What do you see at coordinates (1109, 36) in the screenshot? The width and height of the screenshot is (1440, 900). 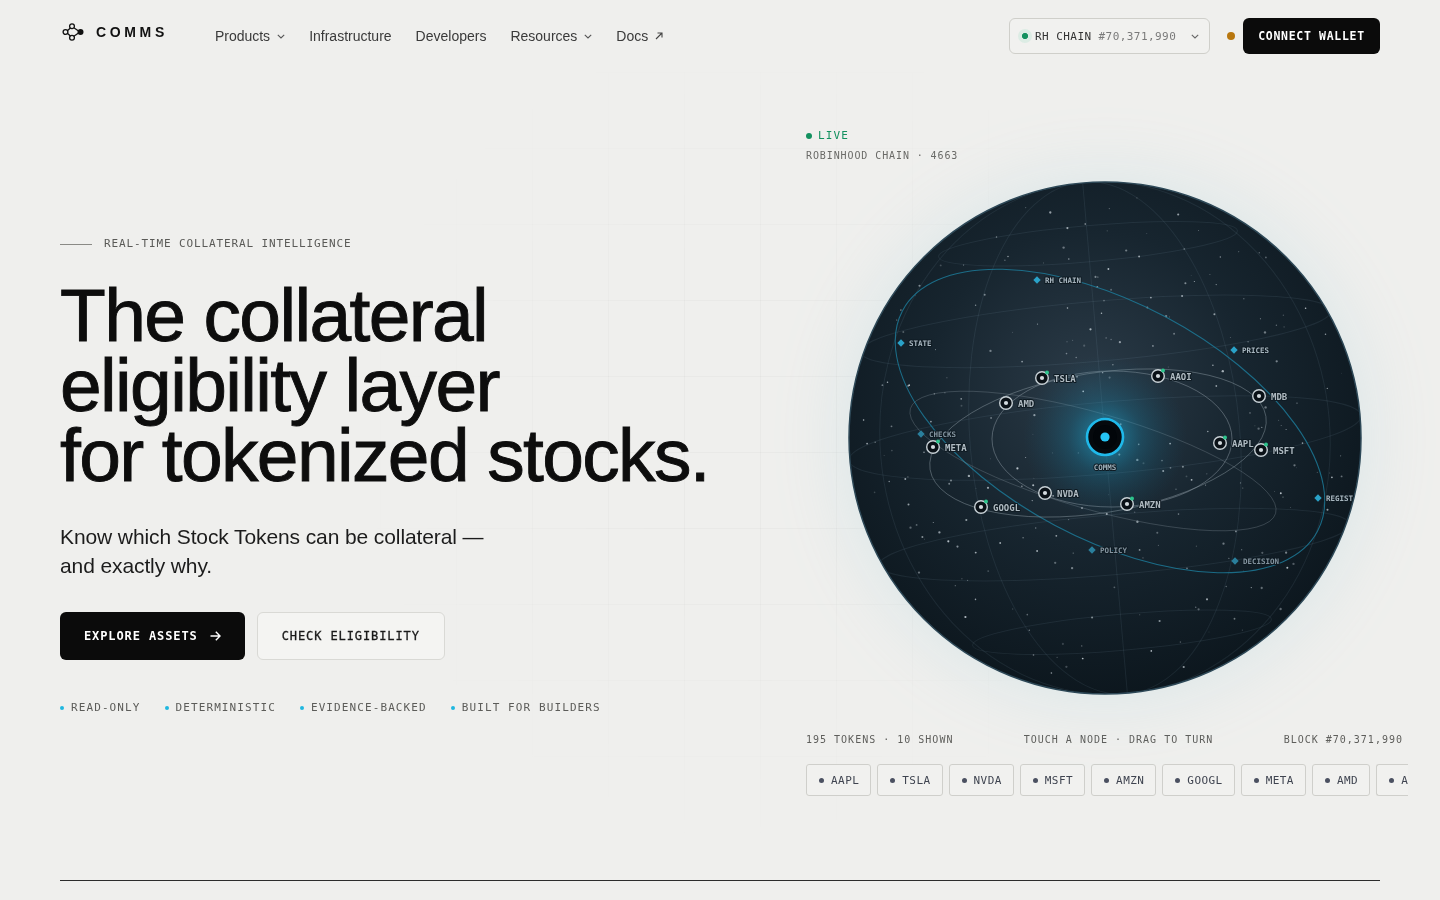 I see `chain-selector: RH CHAIN #70,371,990` at bounding box center [1109, 36].